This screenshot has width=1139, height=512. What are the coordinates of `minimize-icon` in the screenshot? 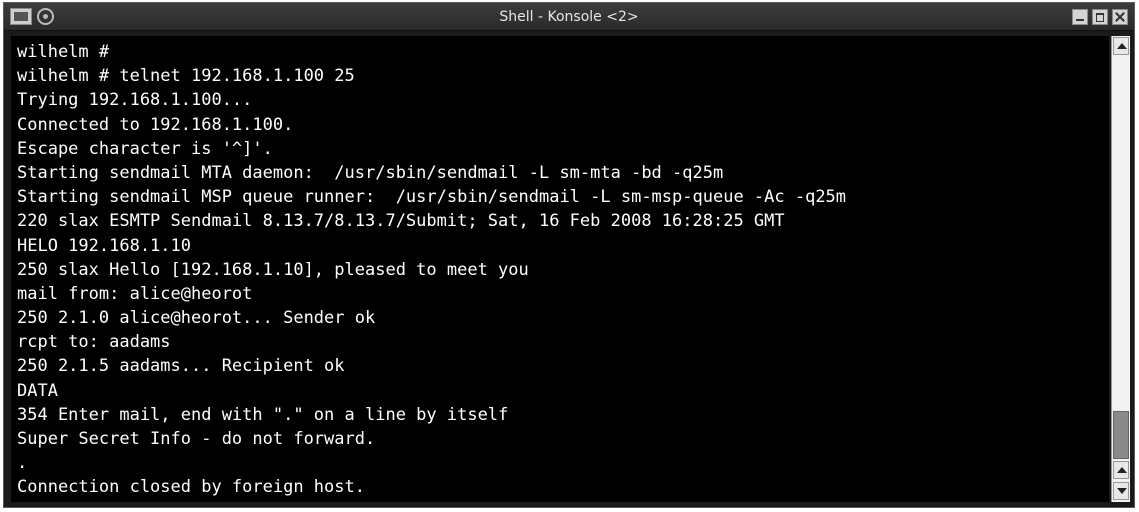 It's located at (1080, 17).